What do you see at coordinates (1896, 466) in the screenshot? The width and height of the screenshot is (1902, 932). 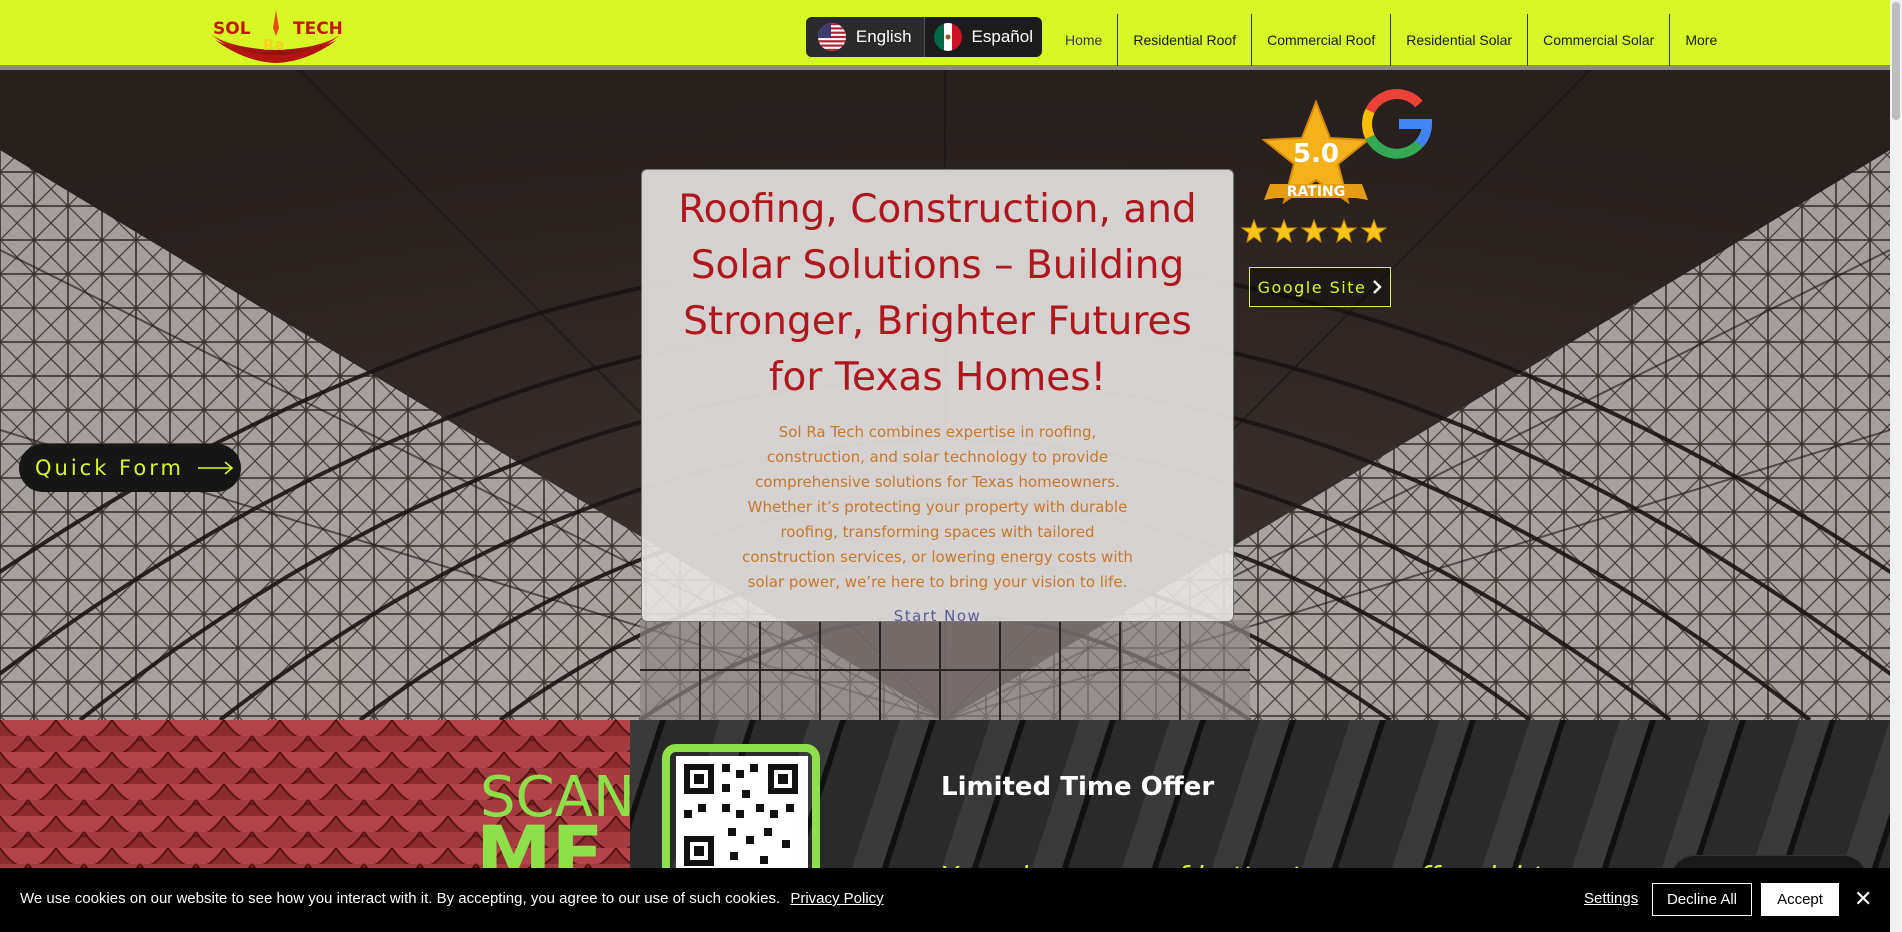 I see `page-scrollbar` at bounding box center [1896, 466].